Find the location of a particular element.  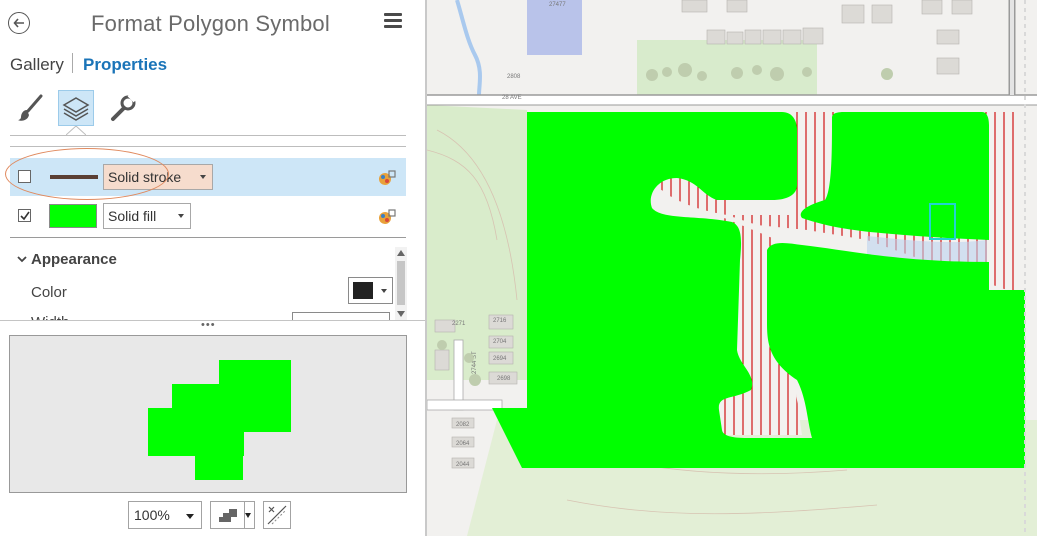

polygon-shape-icon is located at coordinates (228, 515).